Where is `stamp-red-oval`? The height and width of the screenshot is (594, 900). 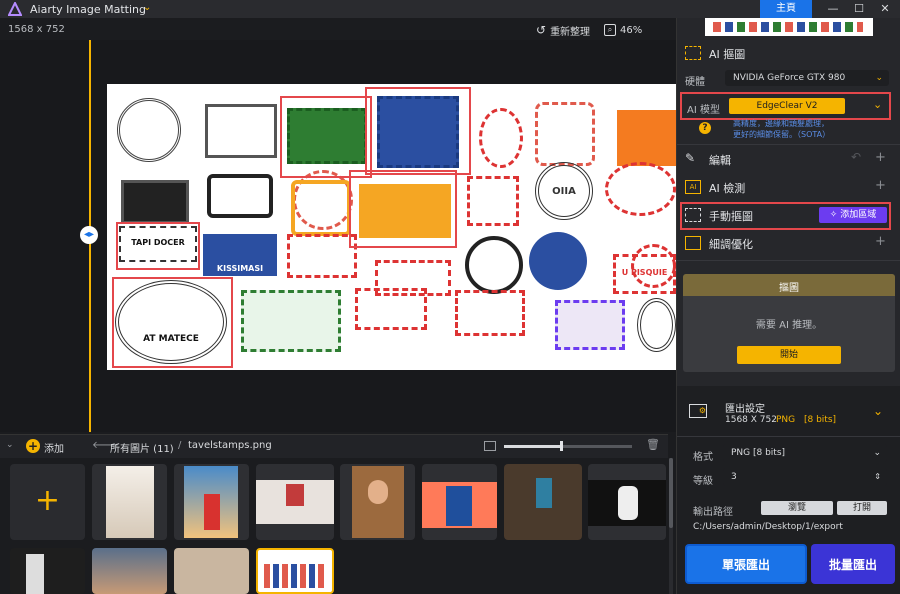
stamp-red-oval is located at coordinates (640, 189).